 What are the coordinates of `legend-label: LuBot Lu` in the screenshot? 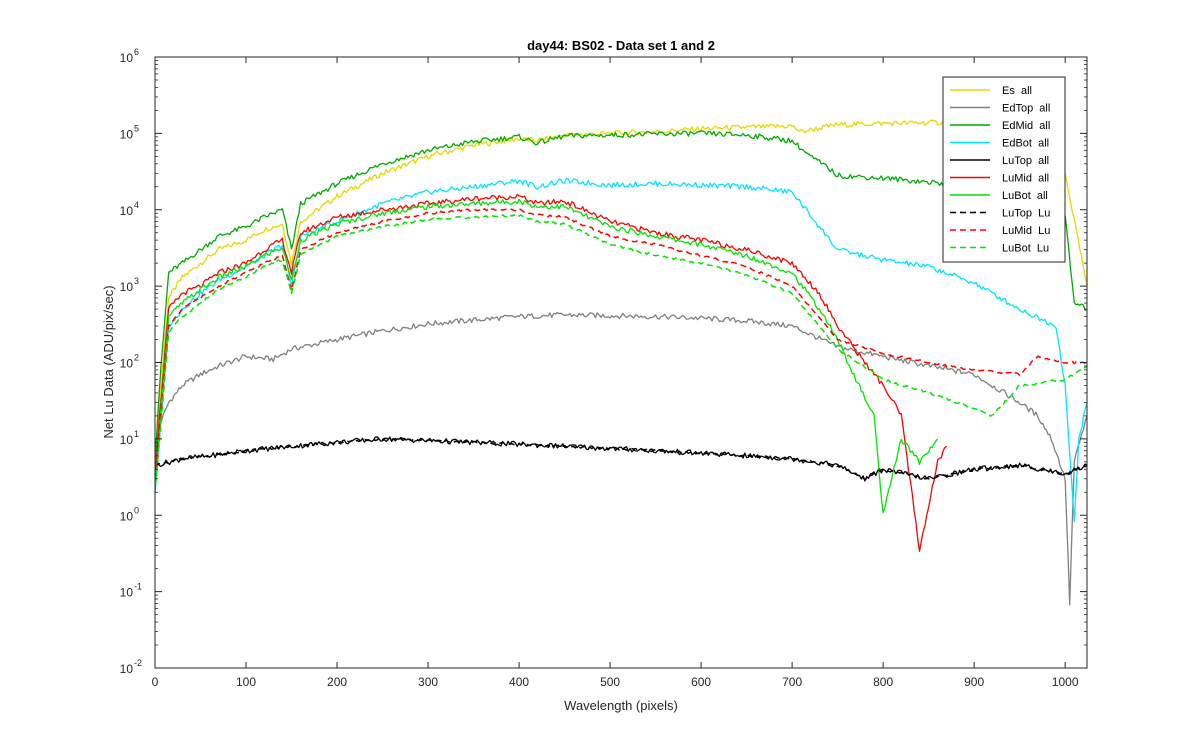 It's located at (1025, 249).